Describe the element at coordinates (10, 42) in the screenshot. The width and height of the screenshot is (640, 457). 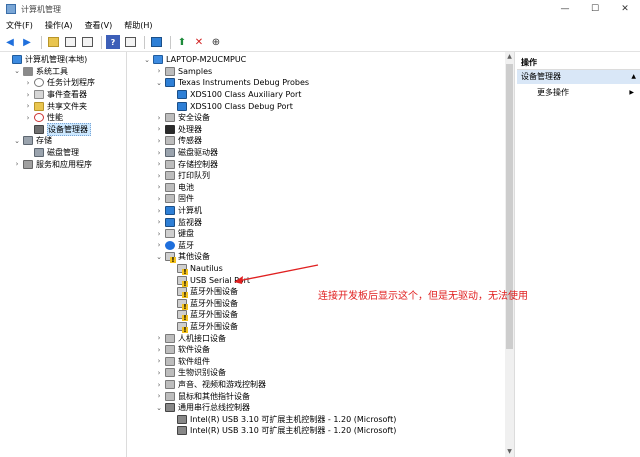
I see `back-icon: ◀` at that location.